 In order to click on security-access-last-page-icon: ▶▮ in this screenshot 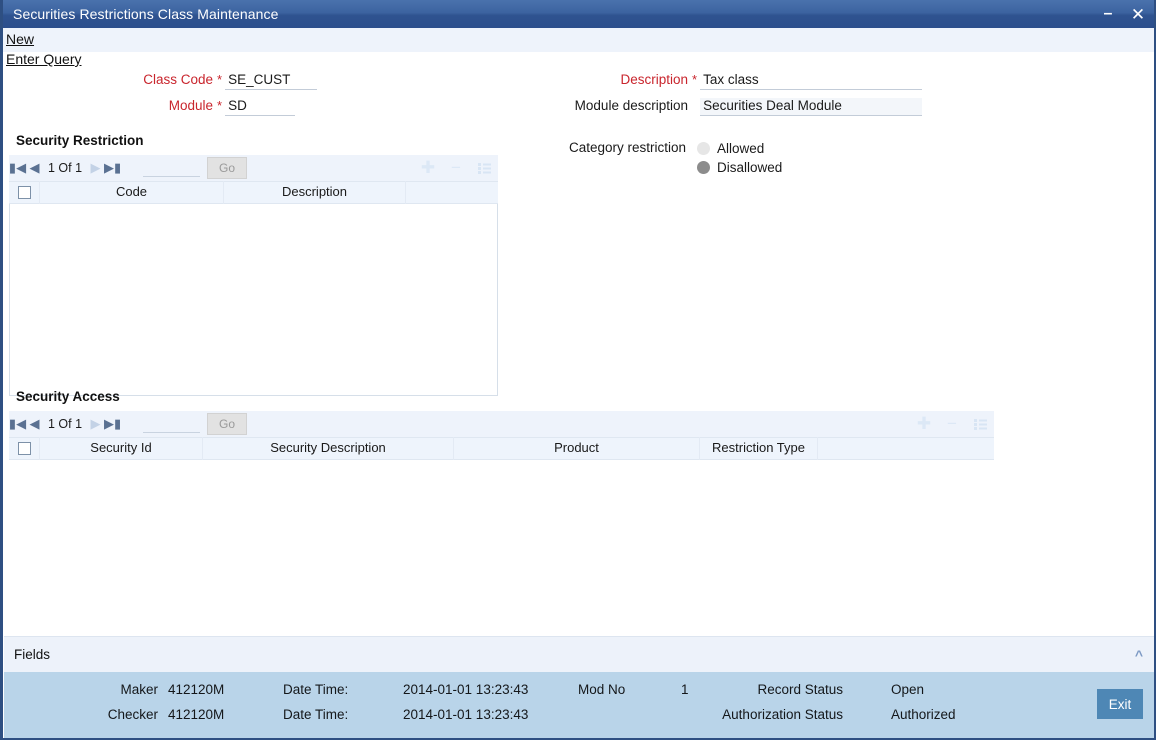, I will do `click(112, 424)`.